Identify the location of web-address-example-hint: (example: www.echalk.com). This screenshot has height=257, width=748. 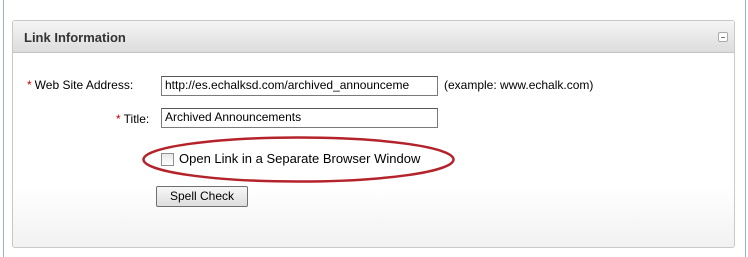
(519, 85).